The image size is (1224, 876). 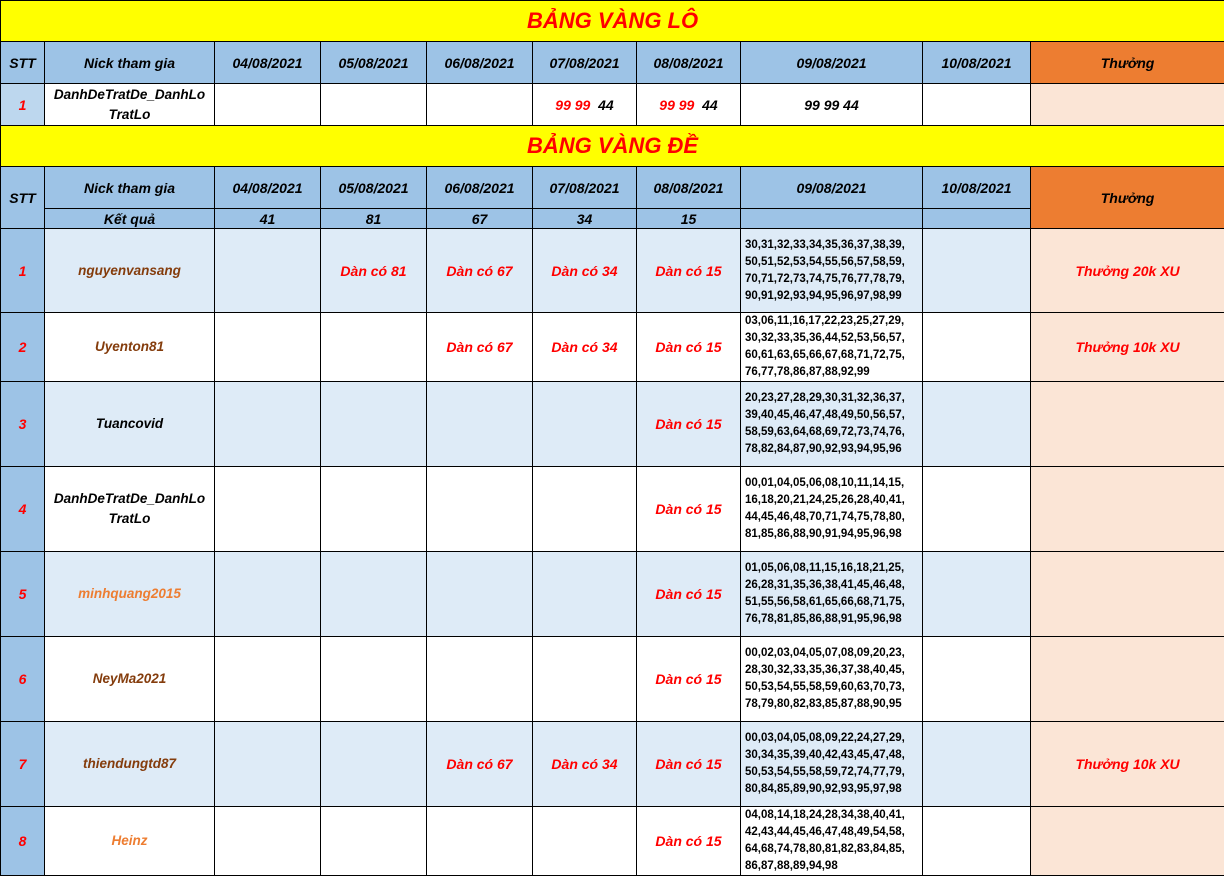 I want to click on row-stt: 7, so click(x=23, y=764).